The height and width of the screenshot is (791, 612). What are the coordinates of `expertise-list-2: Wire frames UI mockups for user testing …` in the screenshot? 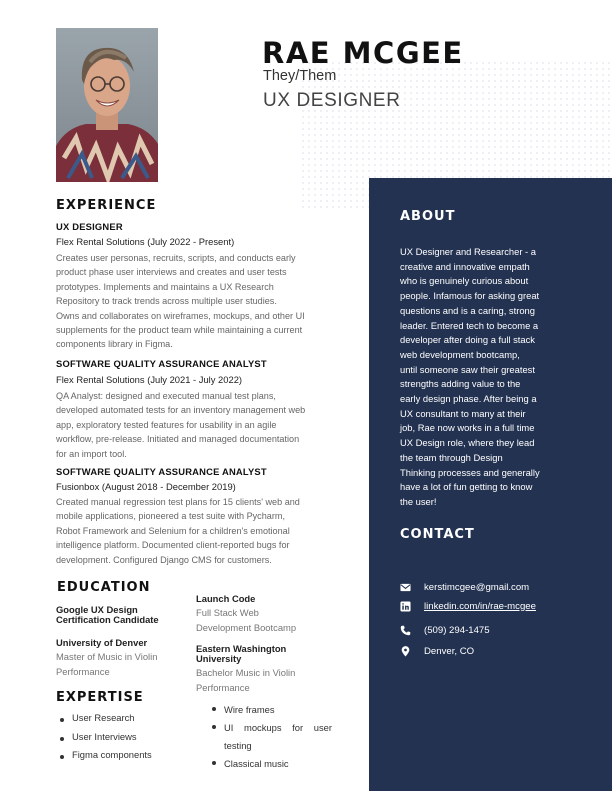 It's located at (270, 737).